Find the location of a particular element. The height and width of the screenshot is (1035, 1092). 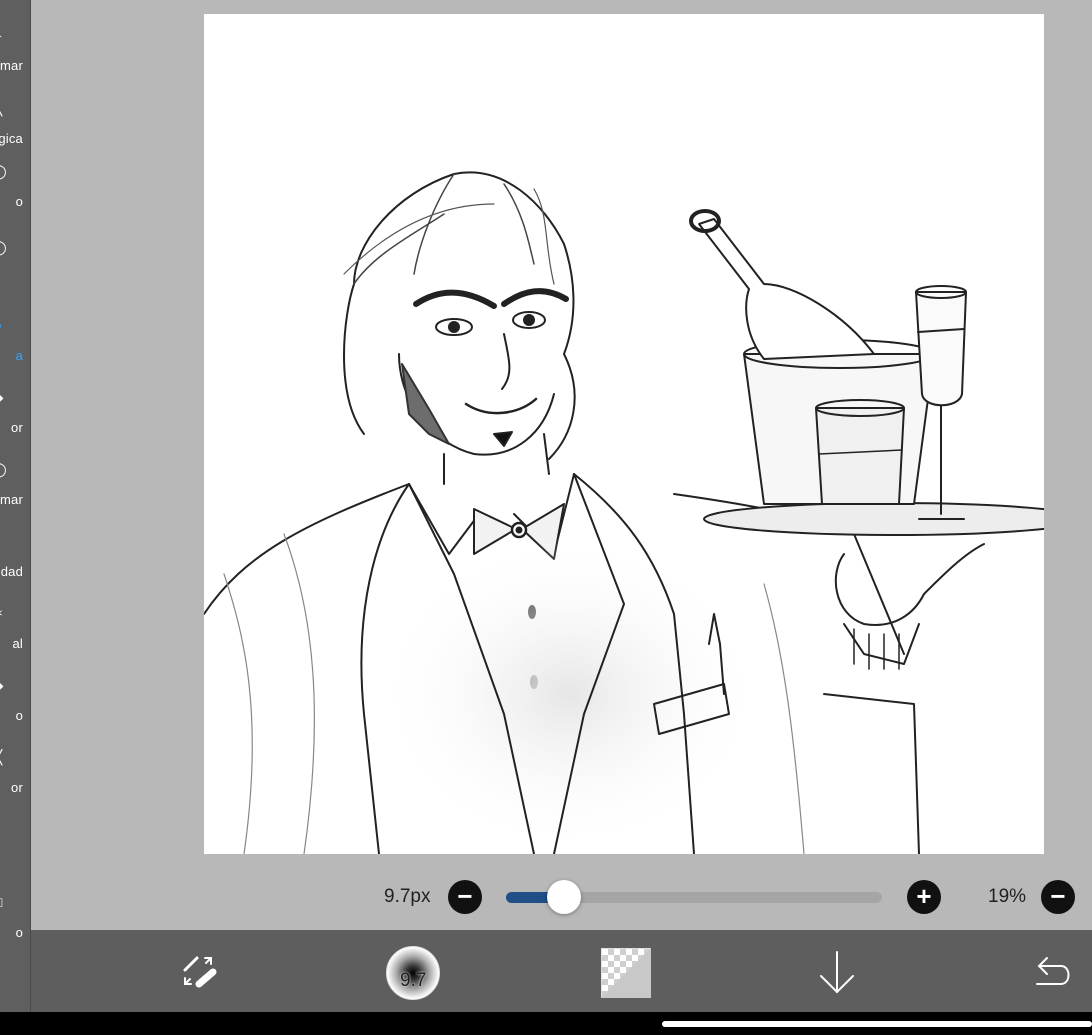

sidebar-item-divider: ╳ or is located at coordinates (15, 786).